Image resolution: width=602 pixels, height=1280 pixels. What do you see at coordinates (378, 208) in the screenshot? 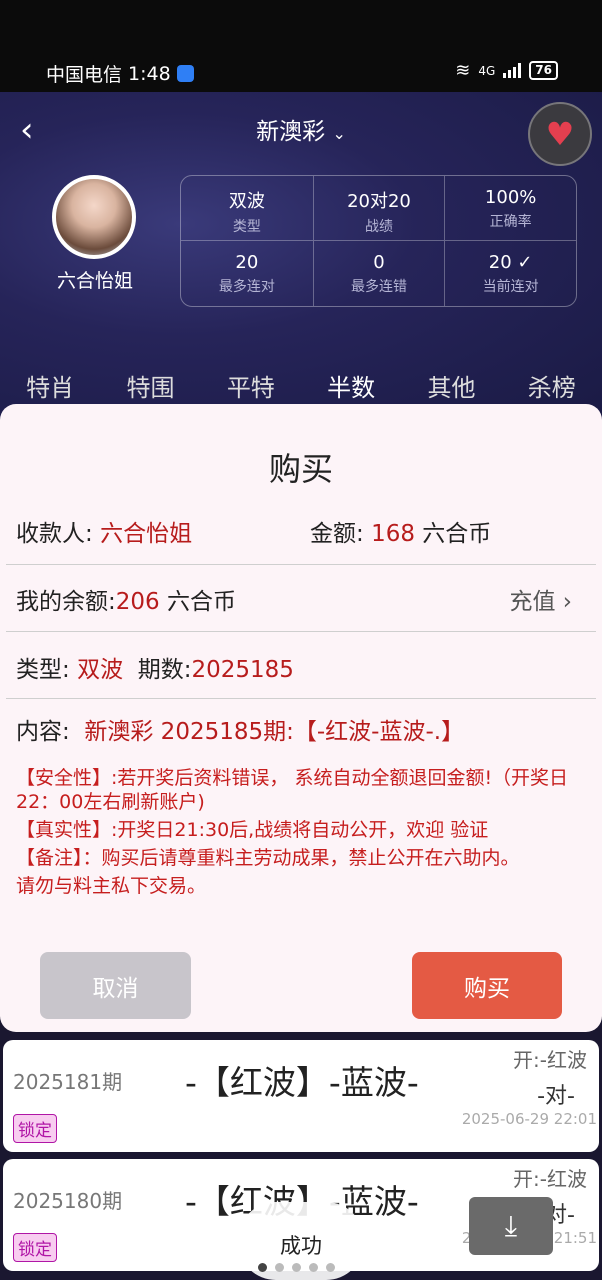
I see `stat-record: 20对20 战绩` at bounding box center [378, 208].